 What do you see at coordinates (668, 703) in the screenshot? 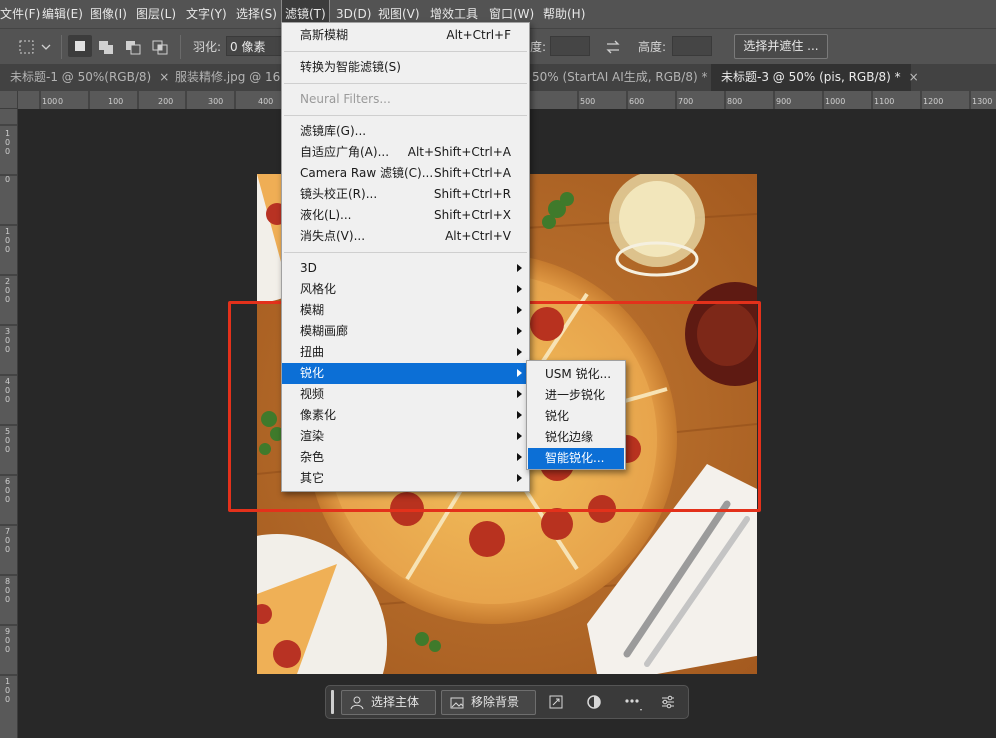
I see `settings-sliders-icon` at bounding box center [668, 703].